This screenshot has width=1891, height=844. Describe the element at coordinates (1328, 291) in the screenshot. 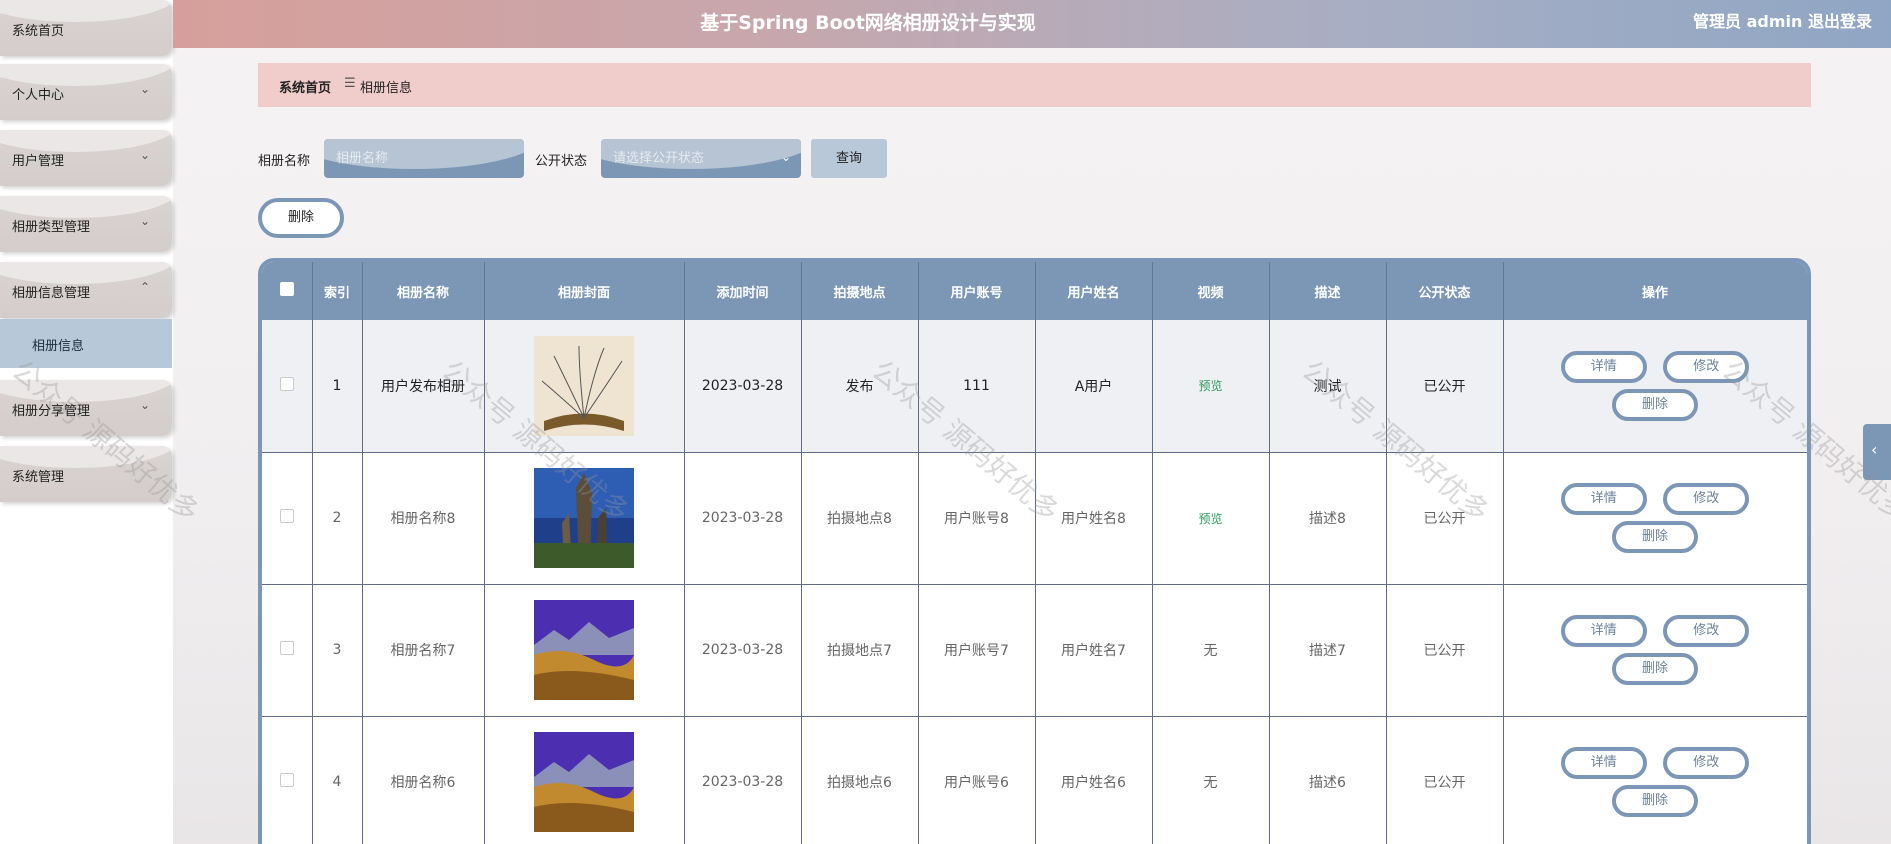

I see `column-header: 描述` at that location.